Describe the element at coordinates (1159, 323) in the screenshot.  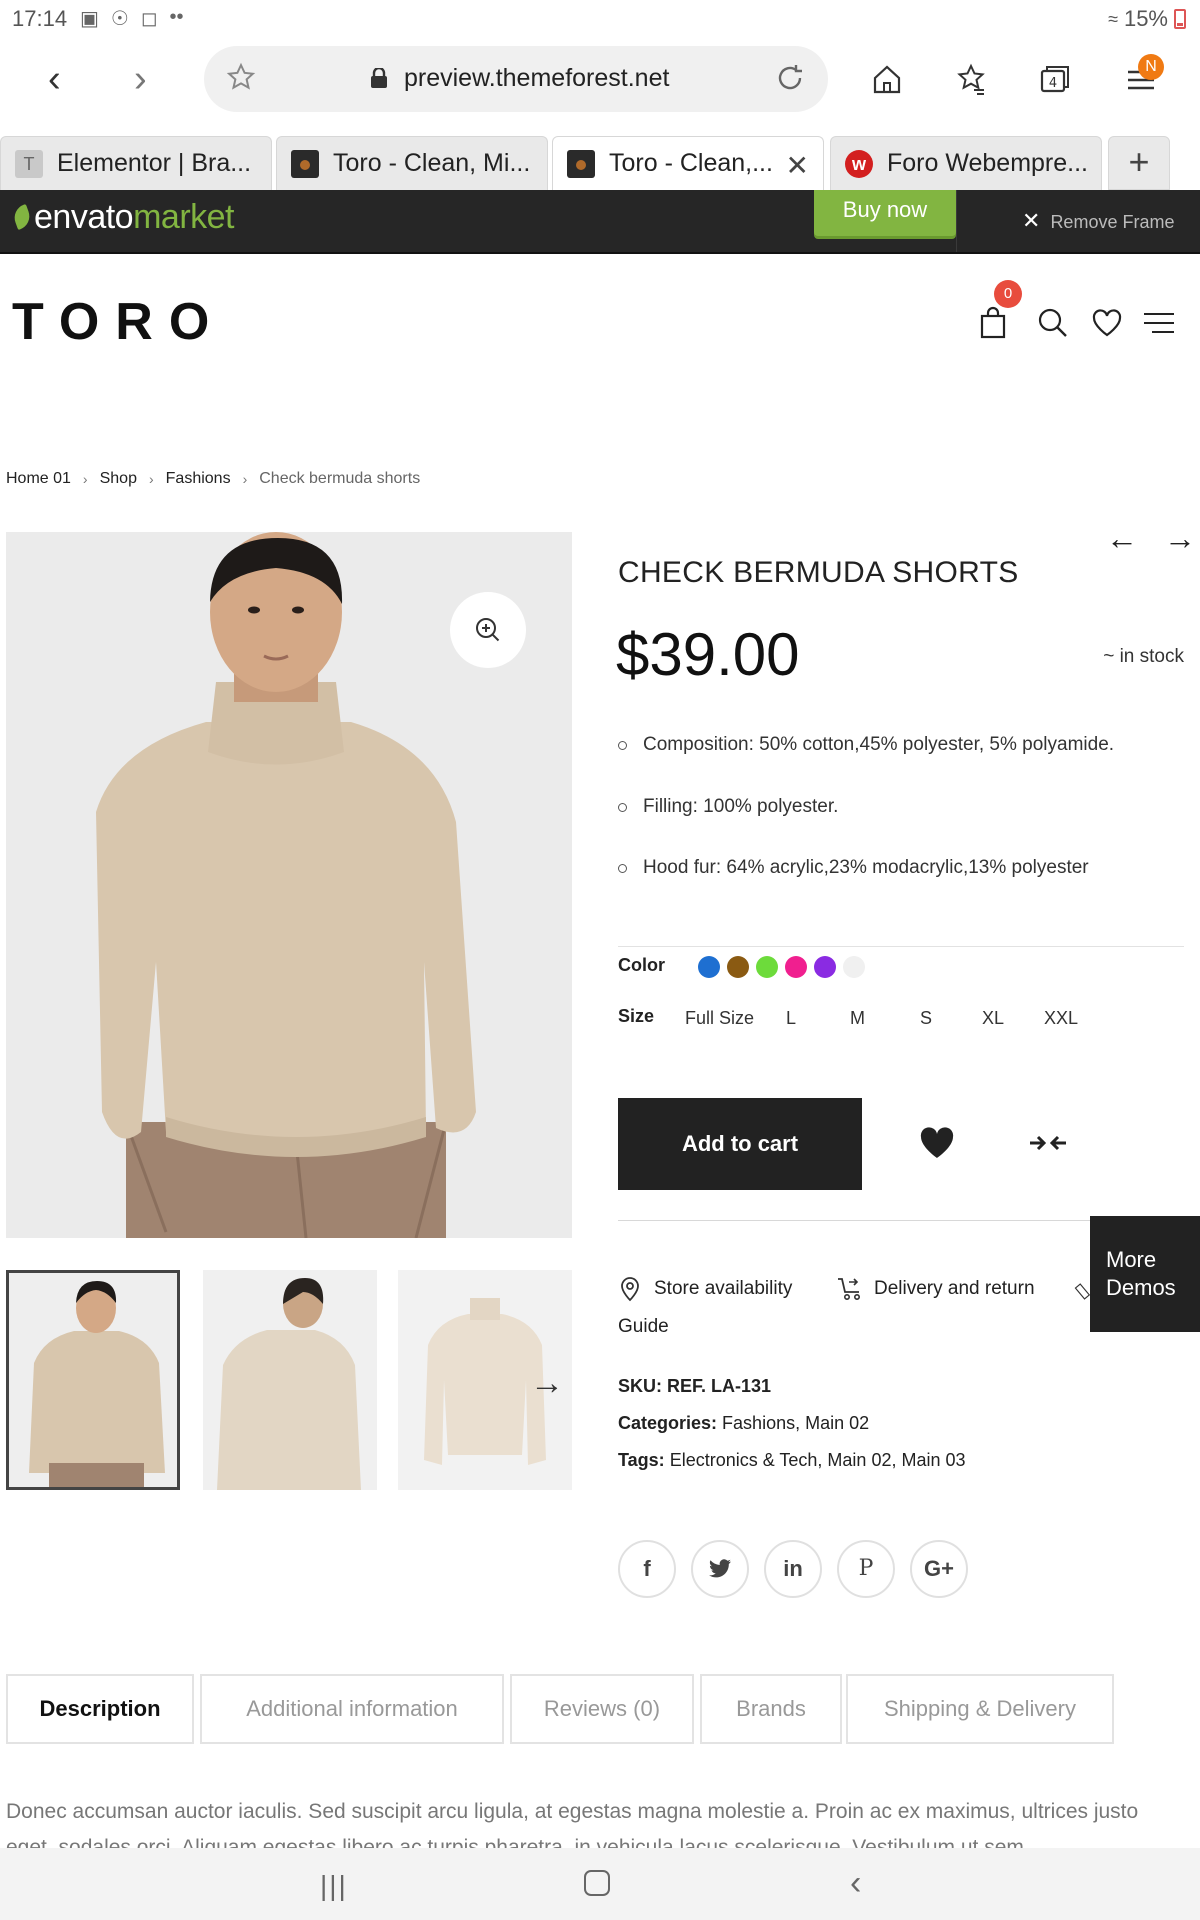
I see `hamburger-menu-icon` at that location.